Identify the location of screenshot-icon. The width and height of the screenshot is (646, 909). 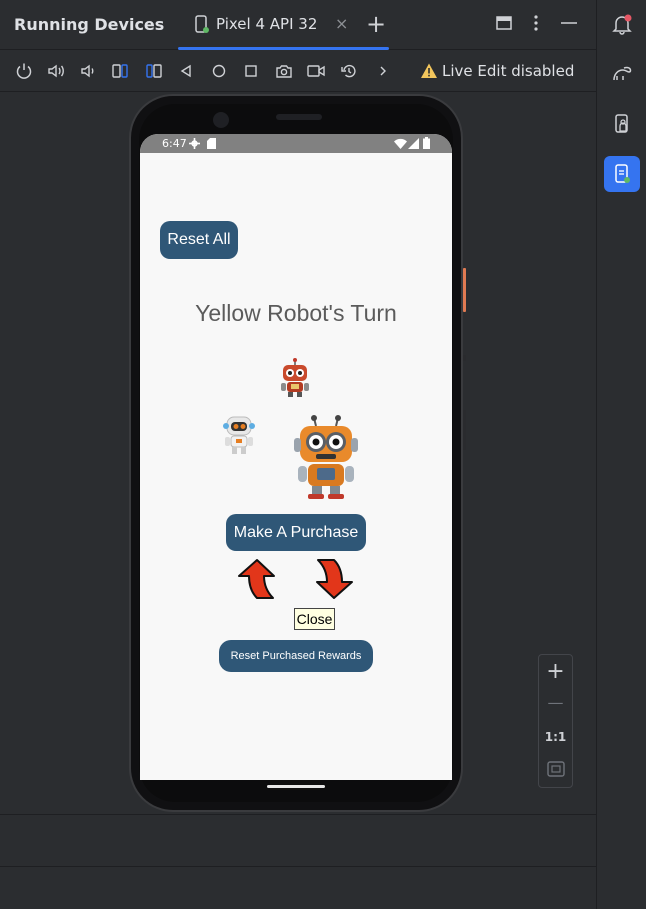
(284, 71).